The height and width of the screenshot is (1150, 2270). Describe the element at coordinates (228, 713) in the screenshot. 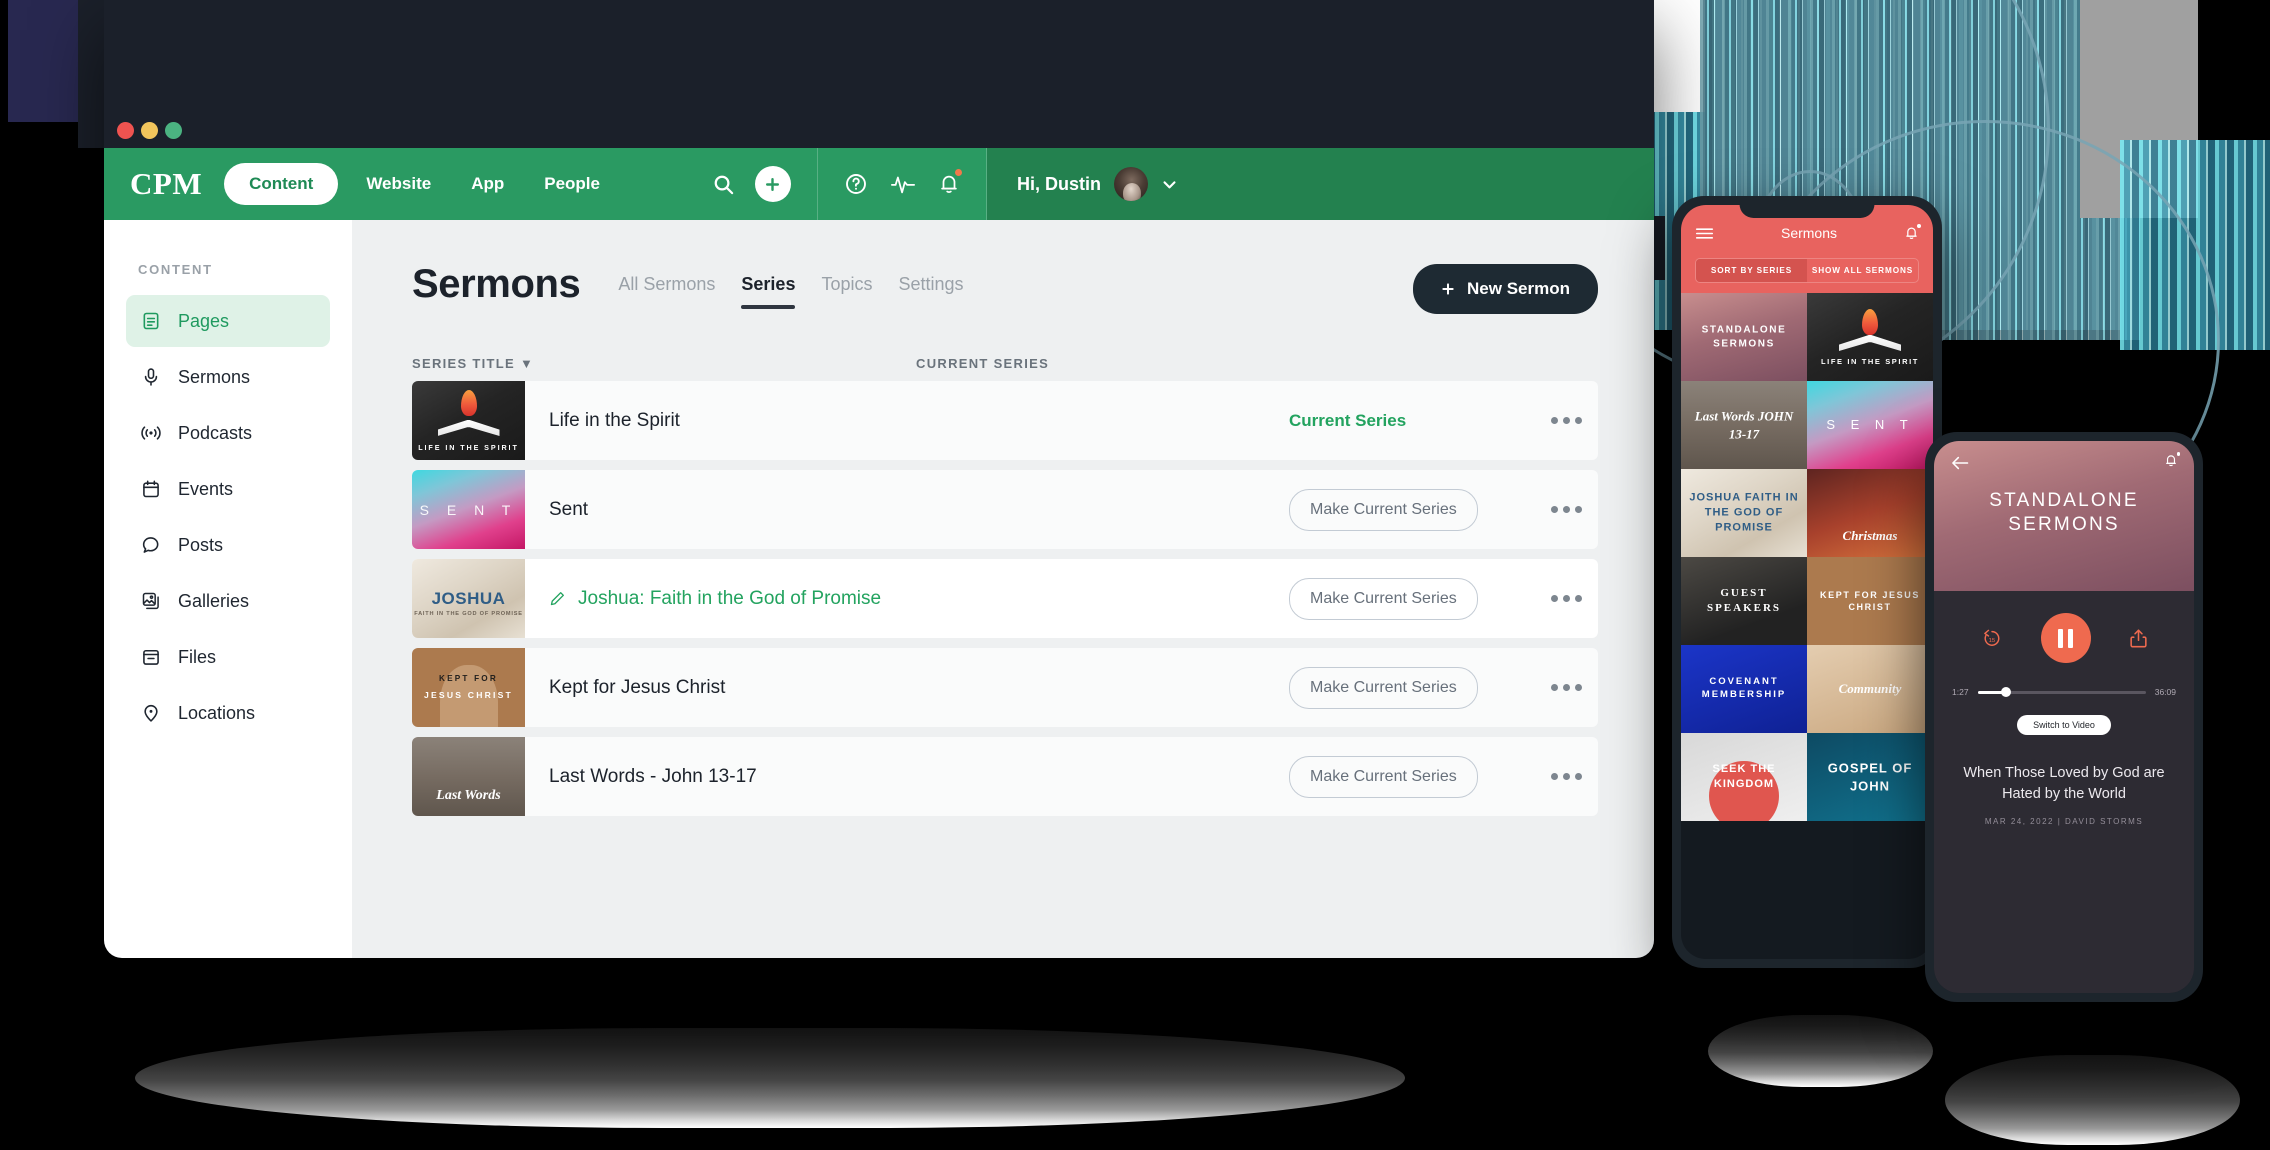

I see `sidebar-item-locations: Locations` at that location.